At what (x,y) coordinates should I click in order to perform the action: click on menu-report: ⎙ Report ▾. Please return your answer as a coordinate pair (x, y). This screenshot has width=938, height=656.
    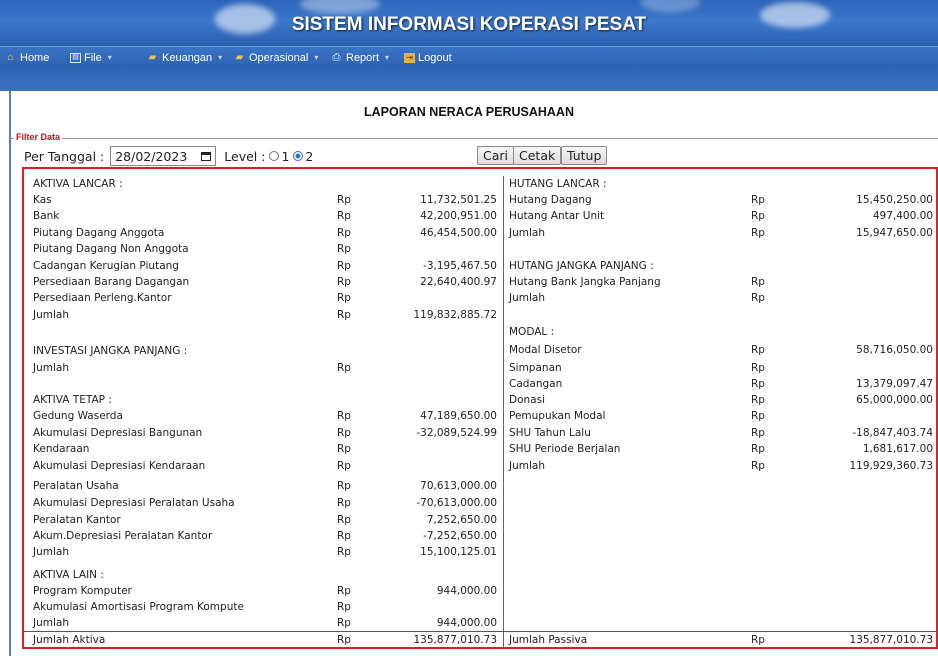
    Looking at the image, I should click on (360, 57).